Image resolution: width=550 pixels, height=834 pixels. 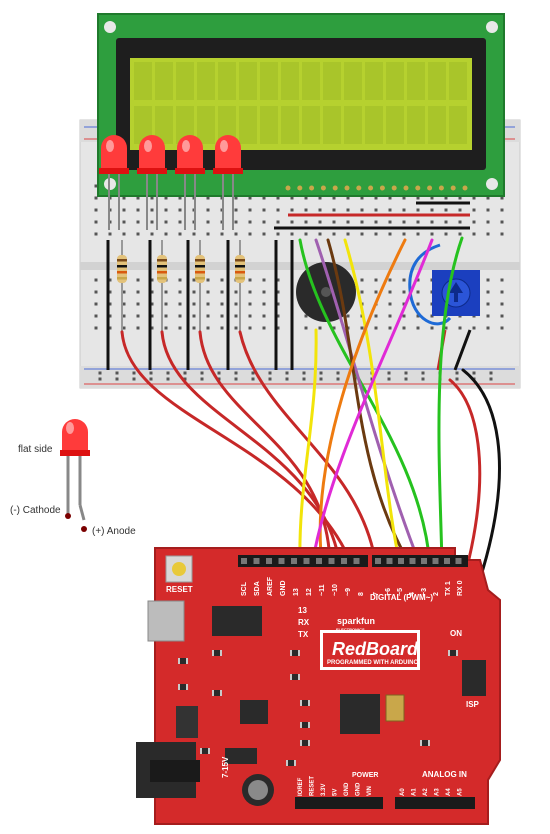 What do you see at coordinates (296, 592) in the screenshot?
I see `pin-label: 13` at bounding box center [296, 592].